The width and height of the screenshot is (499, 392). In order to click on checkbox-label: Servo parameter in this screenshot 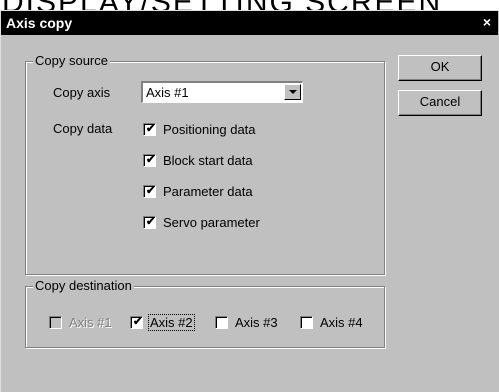, I will do `click(211, 222)`.